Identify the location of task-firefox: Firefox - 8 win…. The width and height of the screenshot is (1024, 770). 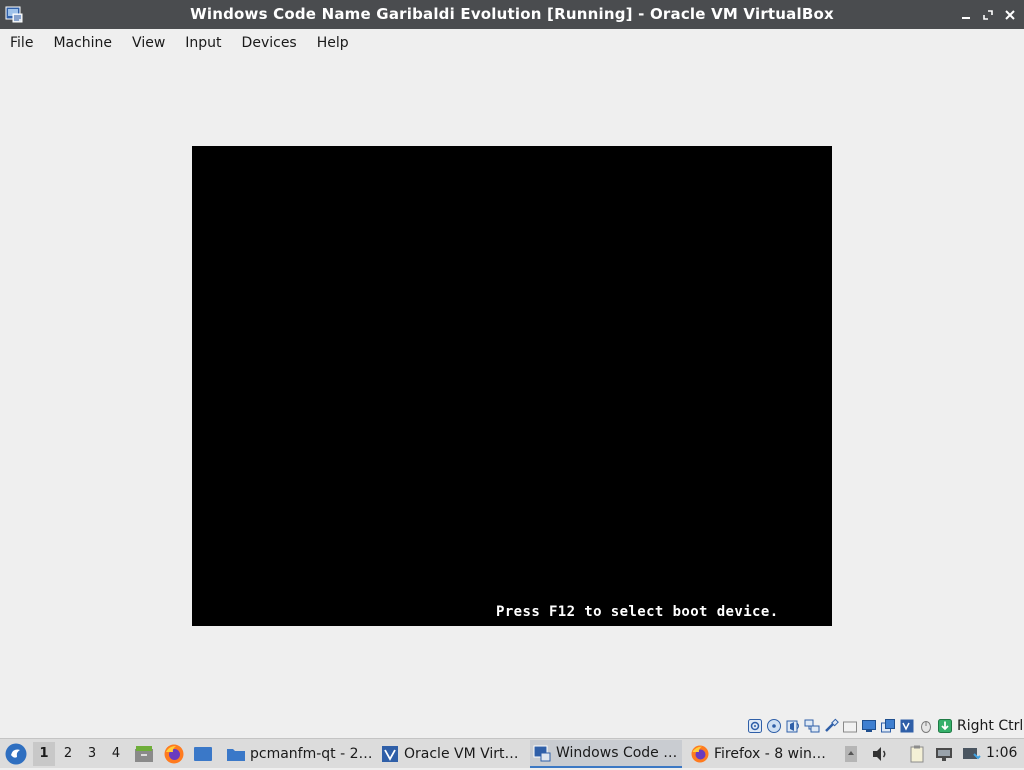
(760, 754).